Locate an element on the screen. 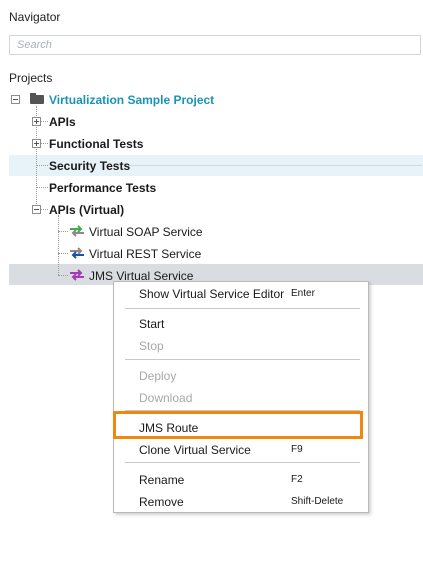 The width and height of the screenshot is (423, 575). menu-item-label: Start is located at coordinates (152, 324).